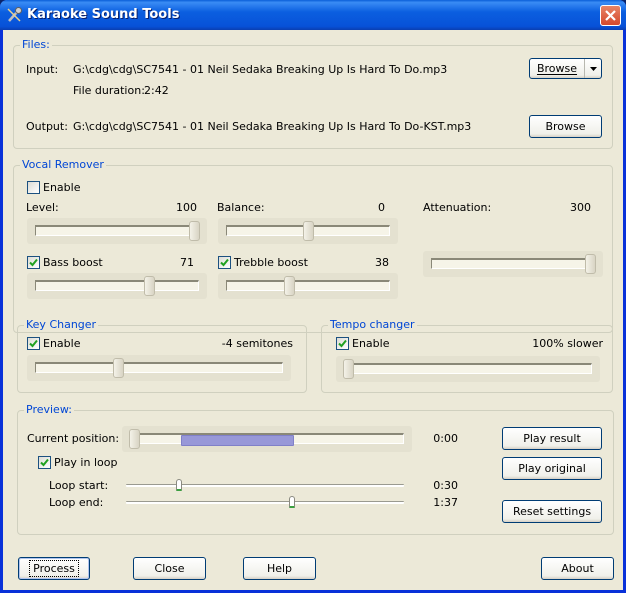  Describe the element at coordinates (63, 164) in the screenshot. I see `vocal-remover-group-label: Vocal Remover` at that location.